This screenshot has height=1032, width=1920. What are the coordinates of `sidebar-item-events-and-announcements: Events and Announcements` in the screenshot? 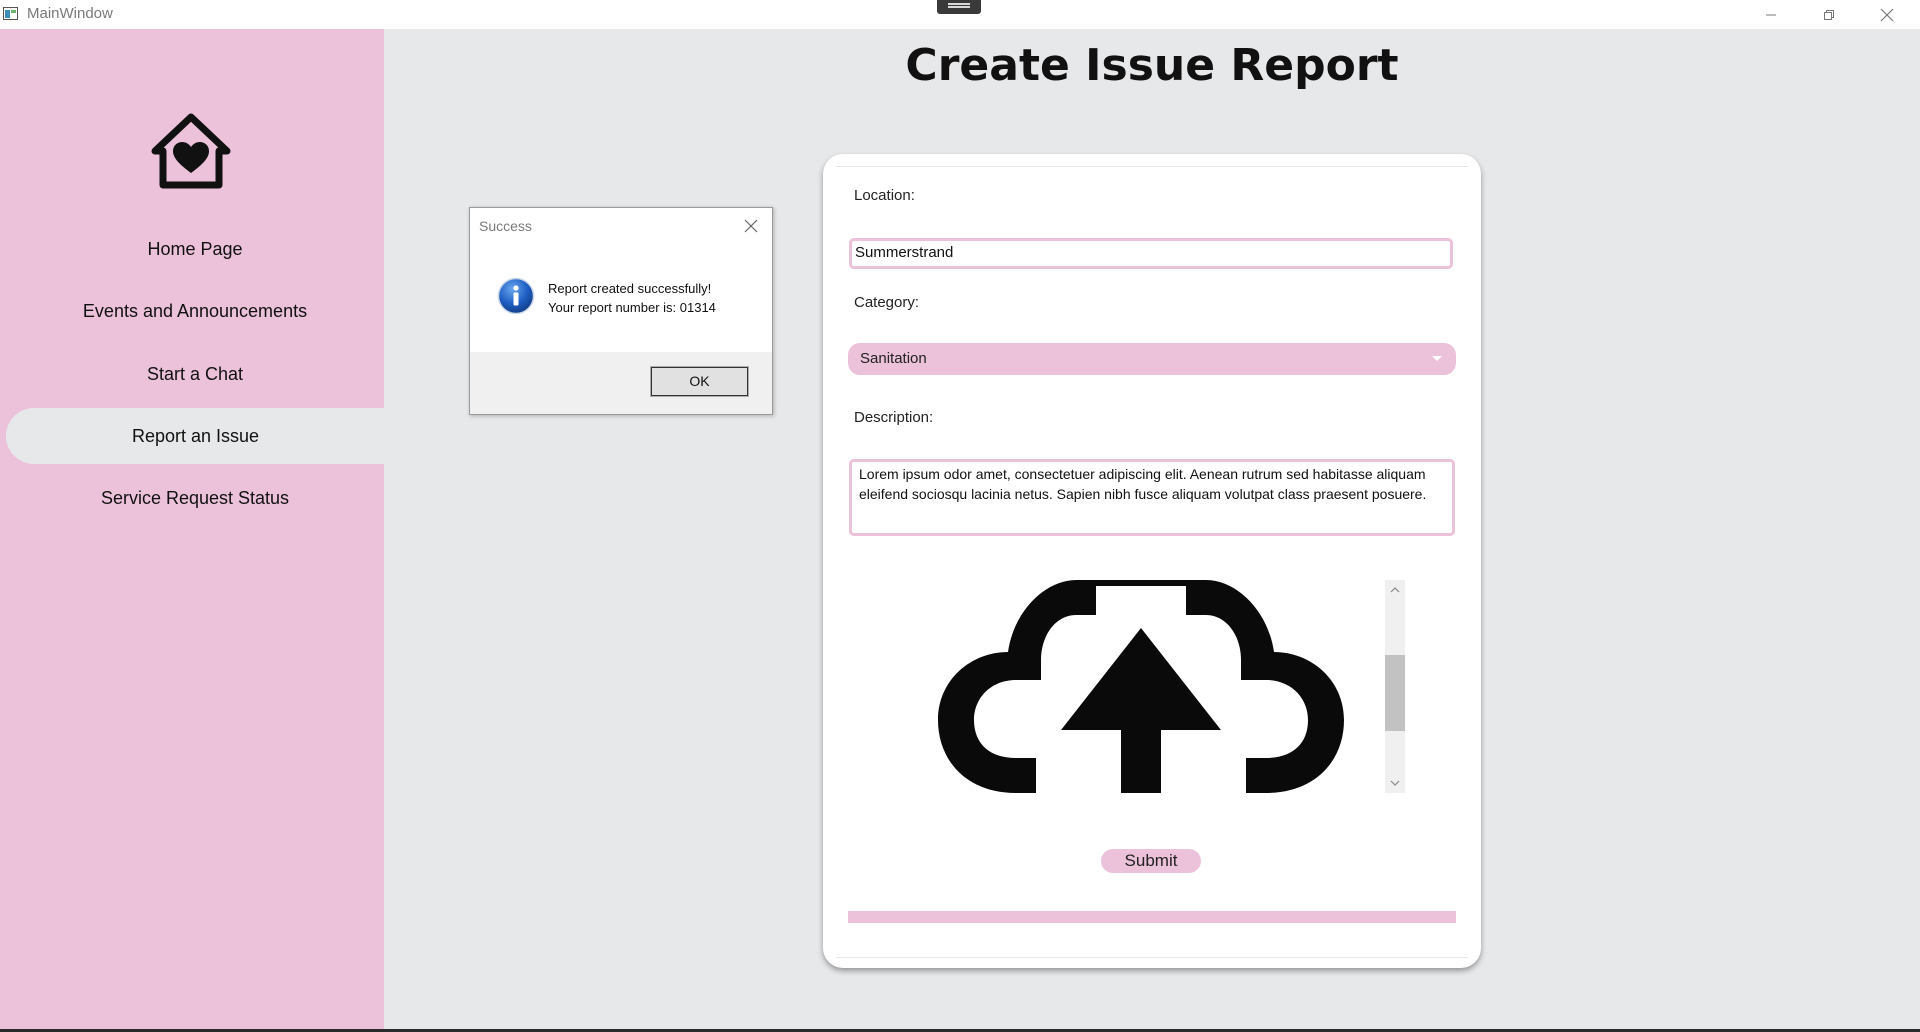 It's located at (195, 311).